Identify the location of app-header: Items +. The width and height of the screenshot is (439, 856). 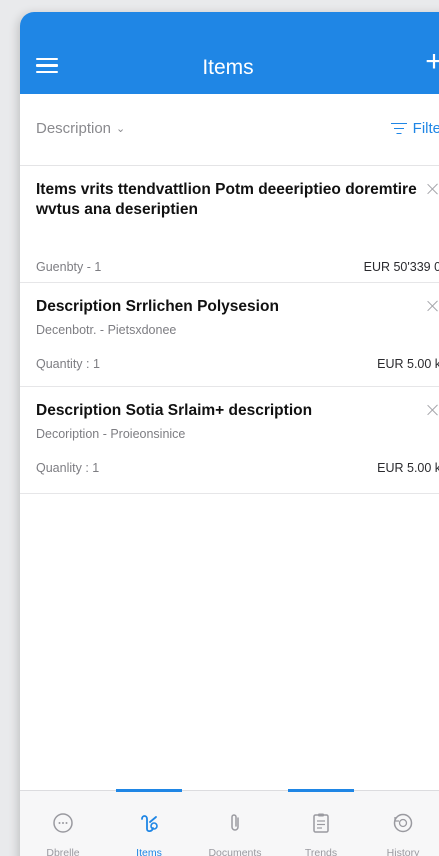
(229, 53).